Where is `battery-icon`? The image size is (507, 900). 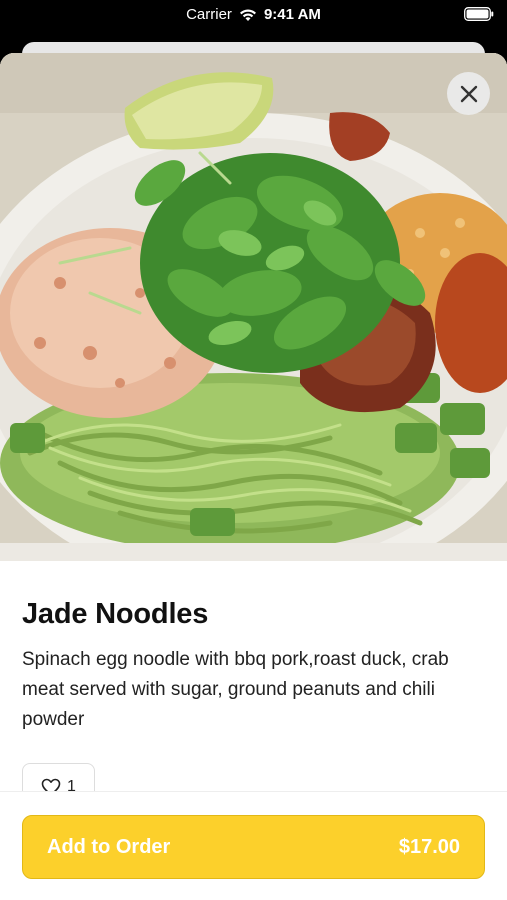 battery-icon is located at coordinates (479, 14).